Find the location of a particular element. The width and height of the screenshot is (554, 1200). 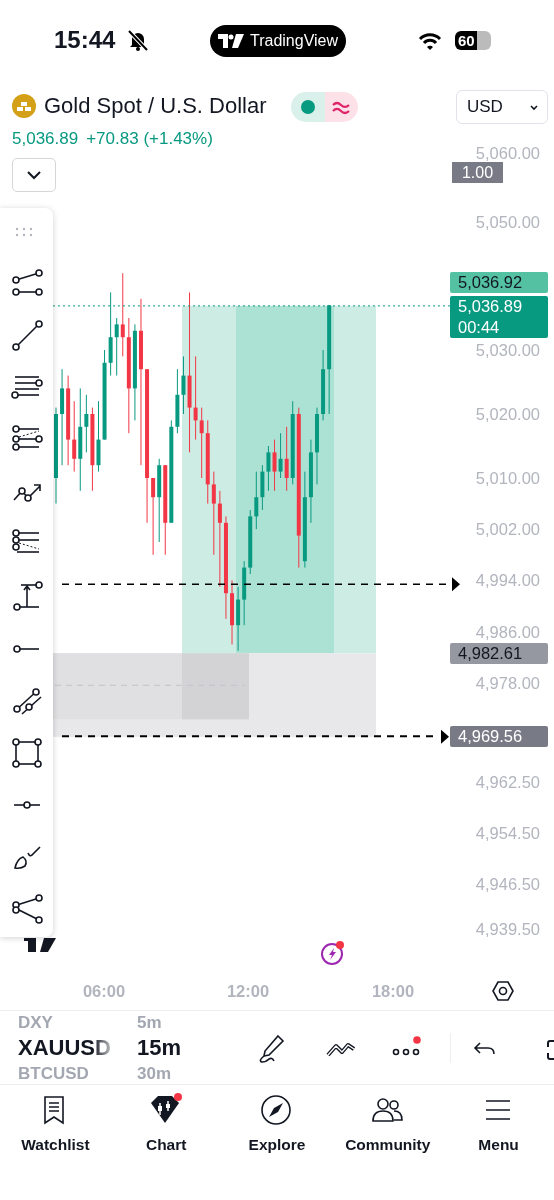

price-axis-label: 4,939.50 is located at coordinates (507, 929).